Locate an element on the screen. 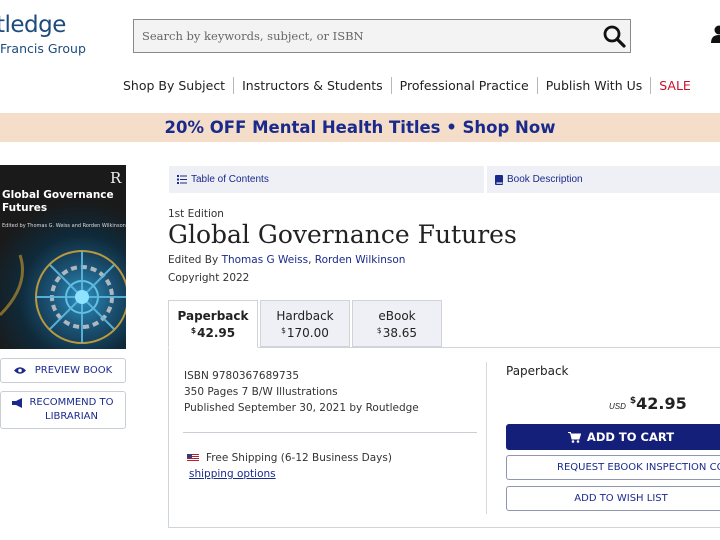 This screenshot has height=540, width=720. nav-shop-by-subject: Shop By Subject is located at coordinates (174, 85).